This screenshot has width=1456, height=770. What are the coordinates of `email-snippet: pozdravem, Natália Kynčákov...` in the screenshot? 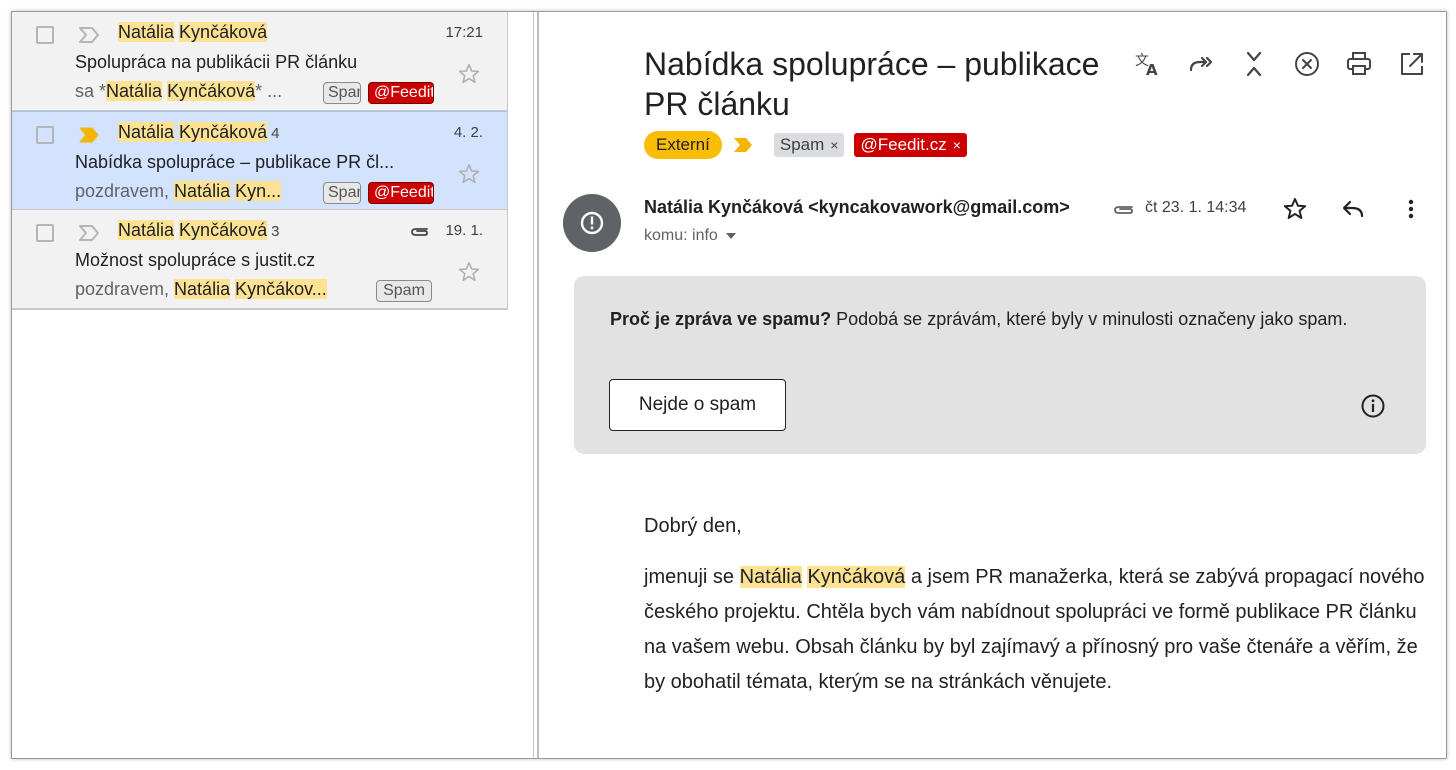 It's located at (201, 289).